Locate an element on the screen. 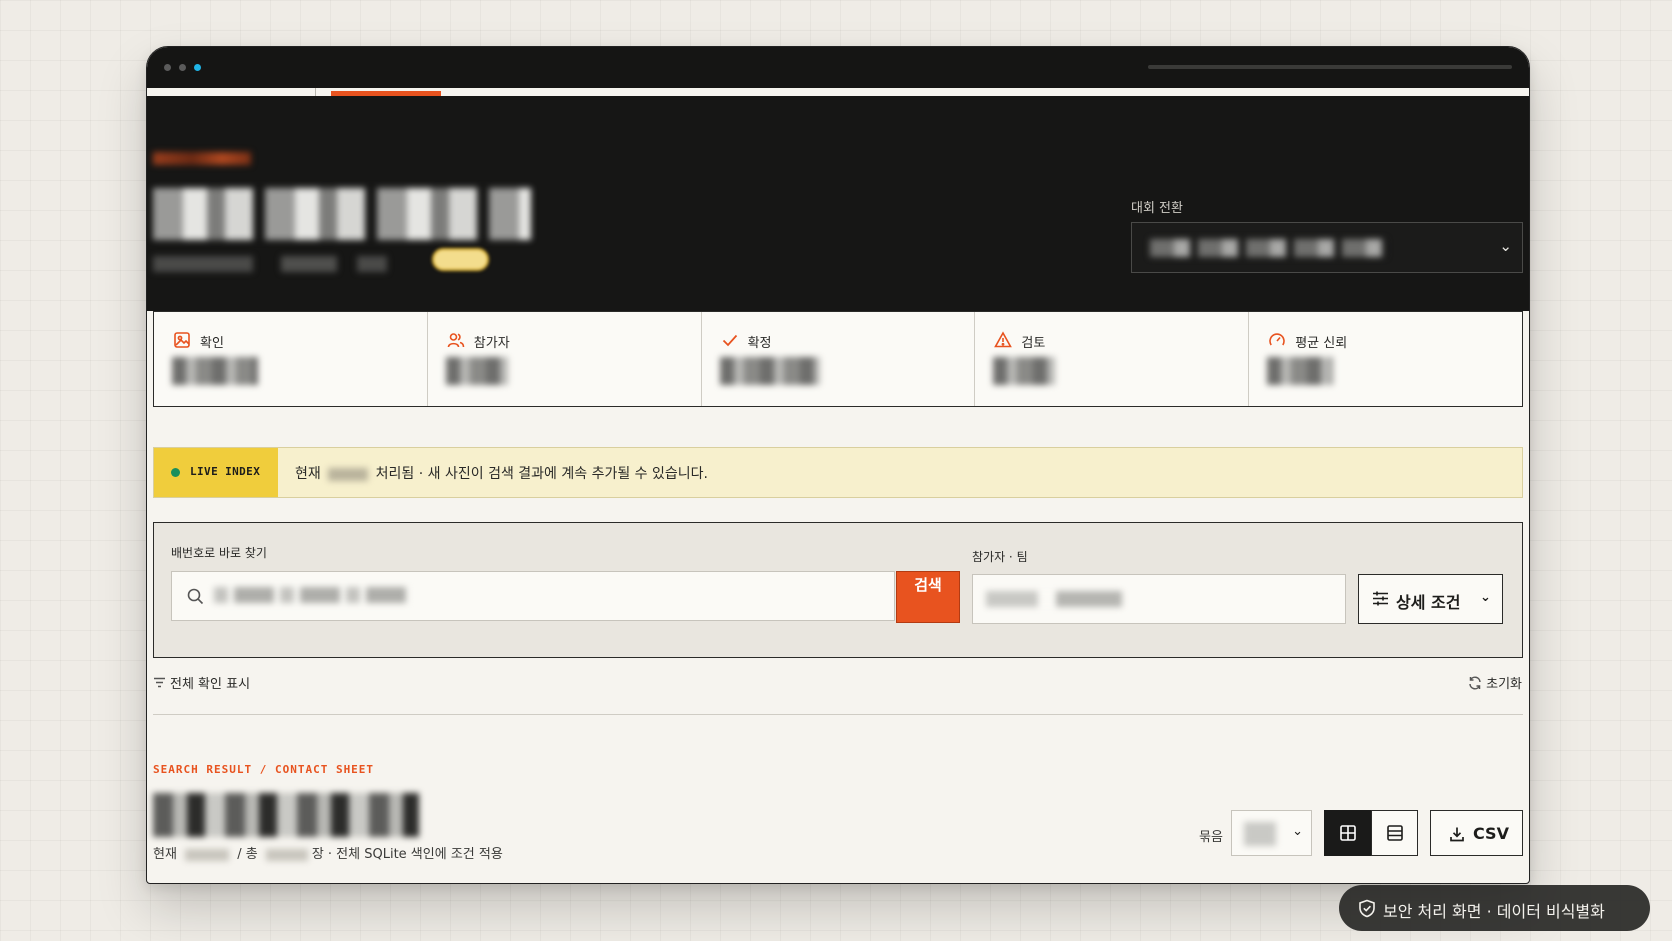  stat-finalized: 확정 is located at coordinates (839, 359).